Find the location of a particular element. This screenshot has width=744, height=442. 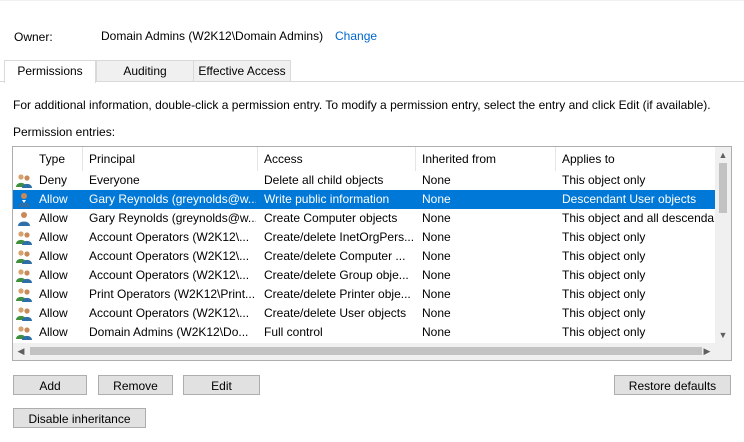

edit-button: Edit is located at coordinates (221, 385).